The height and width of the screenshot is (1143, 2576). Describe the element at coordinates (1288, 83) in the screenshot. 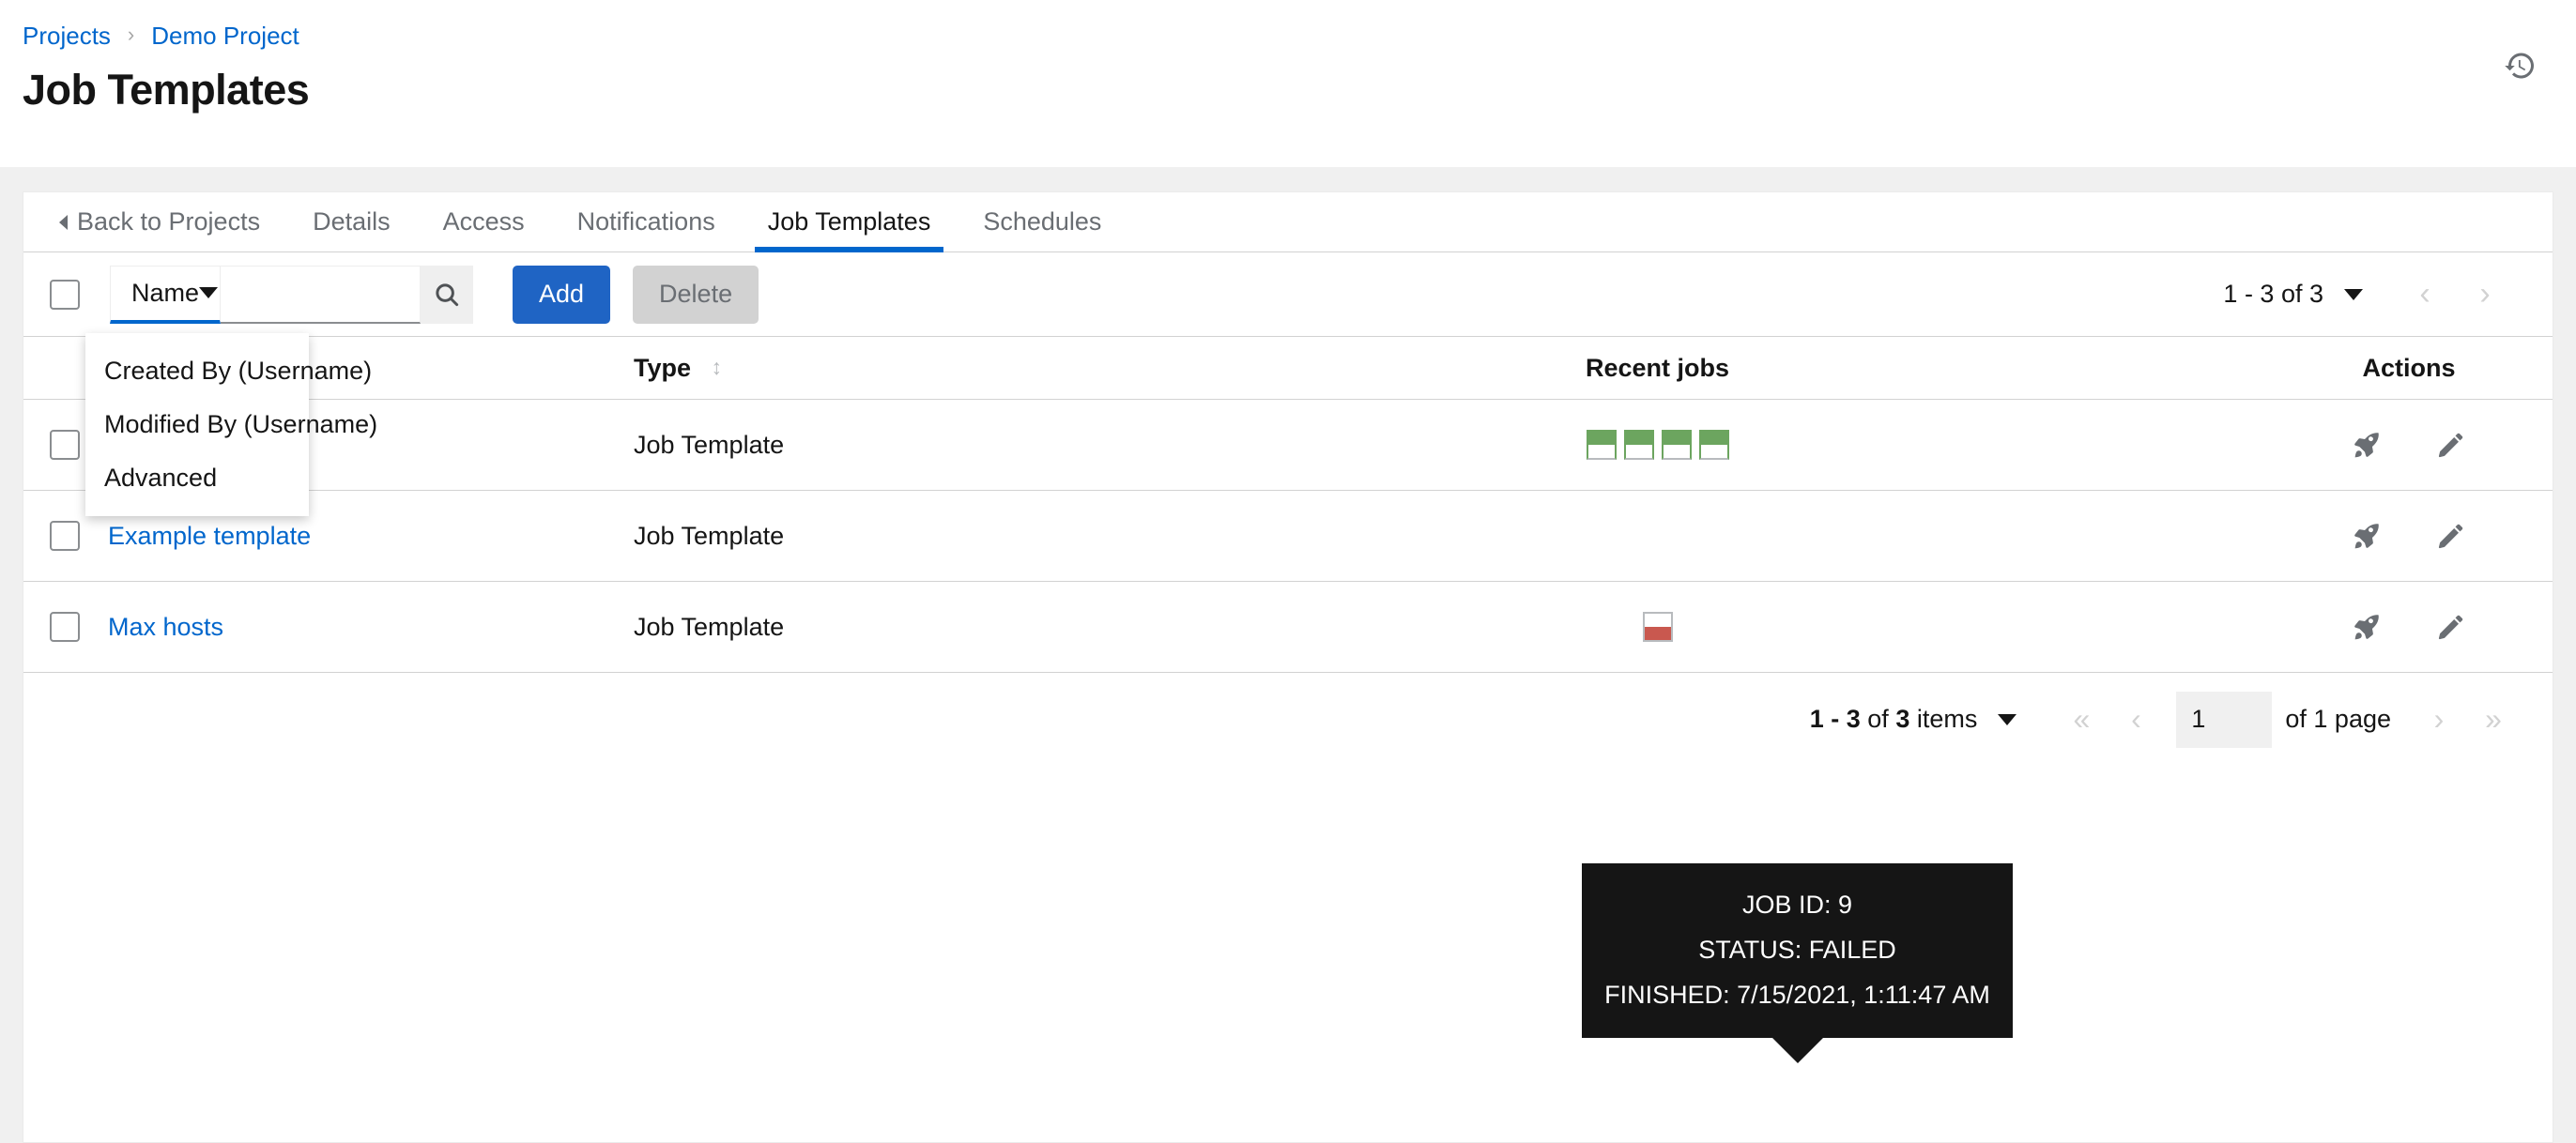

I see `page-header: Projects › Demo Project Job Templates` at that location.